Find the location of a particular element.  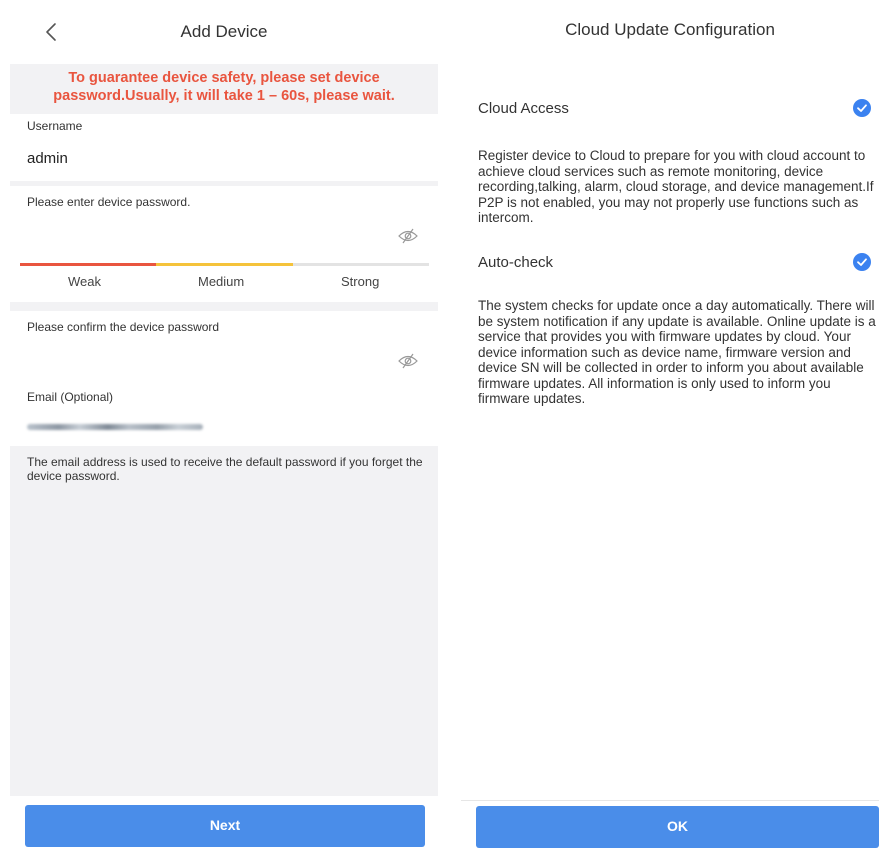

username-label: Username is located at coordinates (55, 126).